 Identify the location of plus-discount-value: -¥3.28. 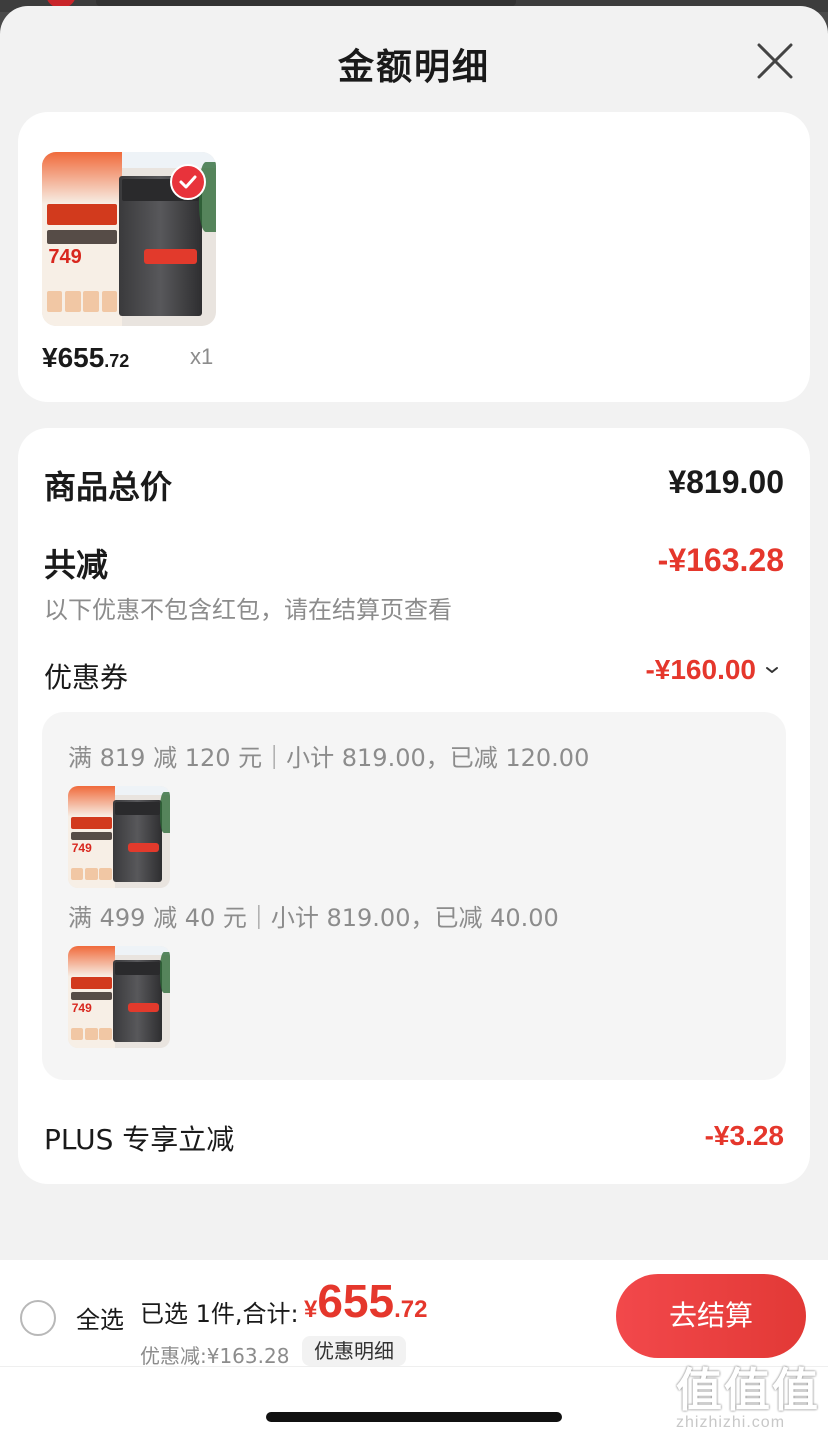
(744, 1135).